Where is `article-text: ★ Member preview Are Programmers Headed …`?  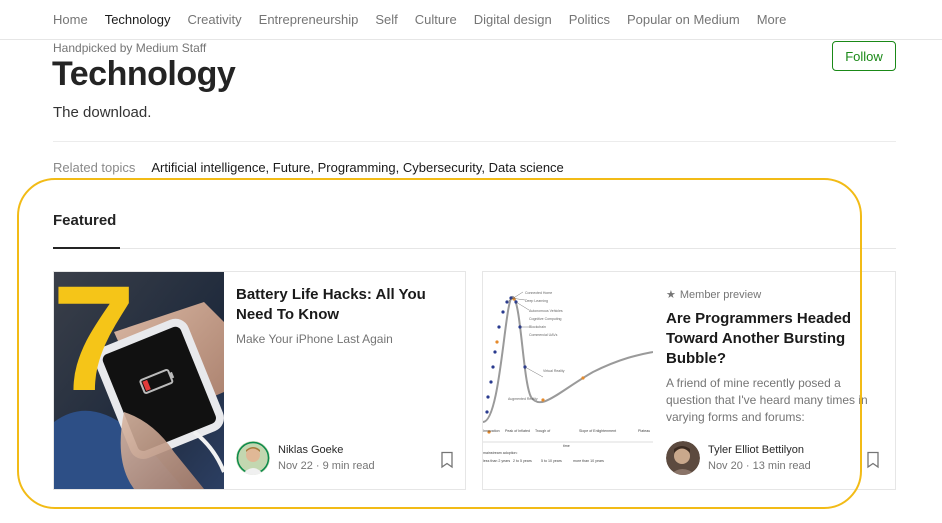
article-text: ★ Member preview Are Programmers Headed … is located at coordinates (773, 380).